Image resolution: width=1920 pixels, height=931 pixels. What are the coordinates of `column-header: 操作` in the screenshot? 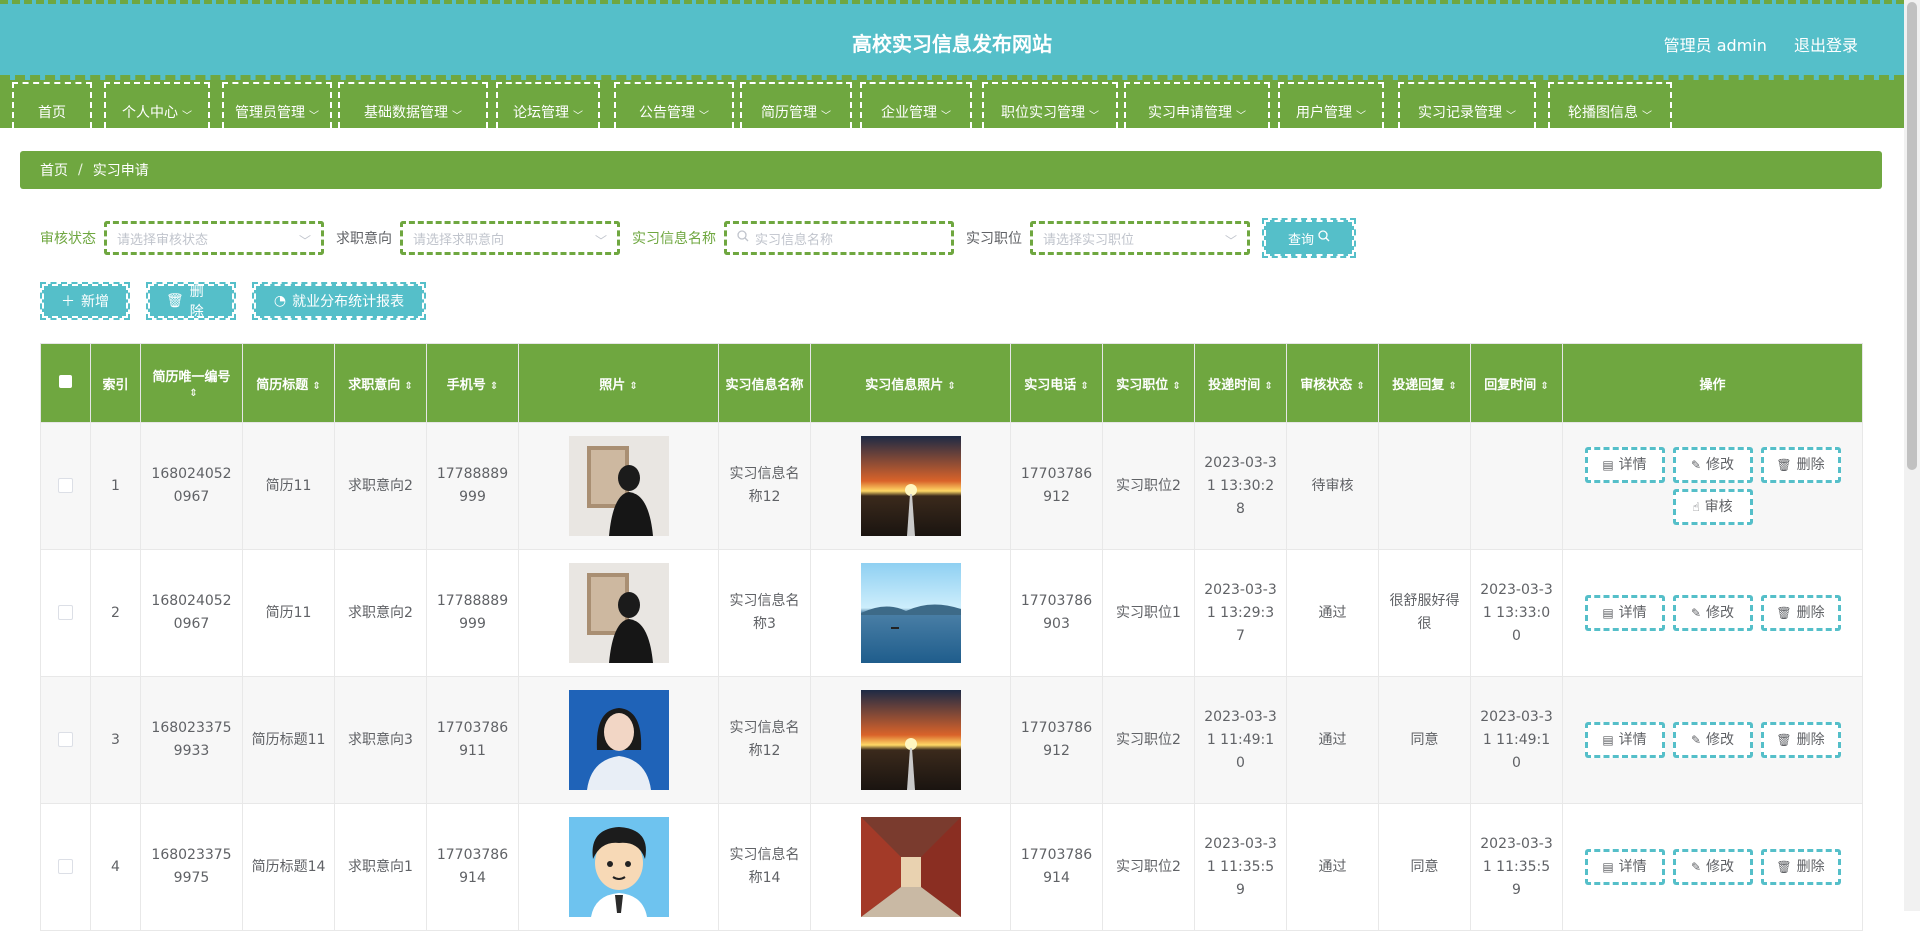 It's located at (1712, 383).